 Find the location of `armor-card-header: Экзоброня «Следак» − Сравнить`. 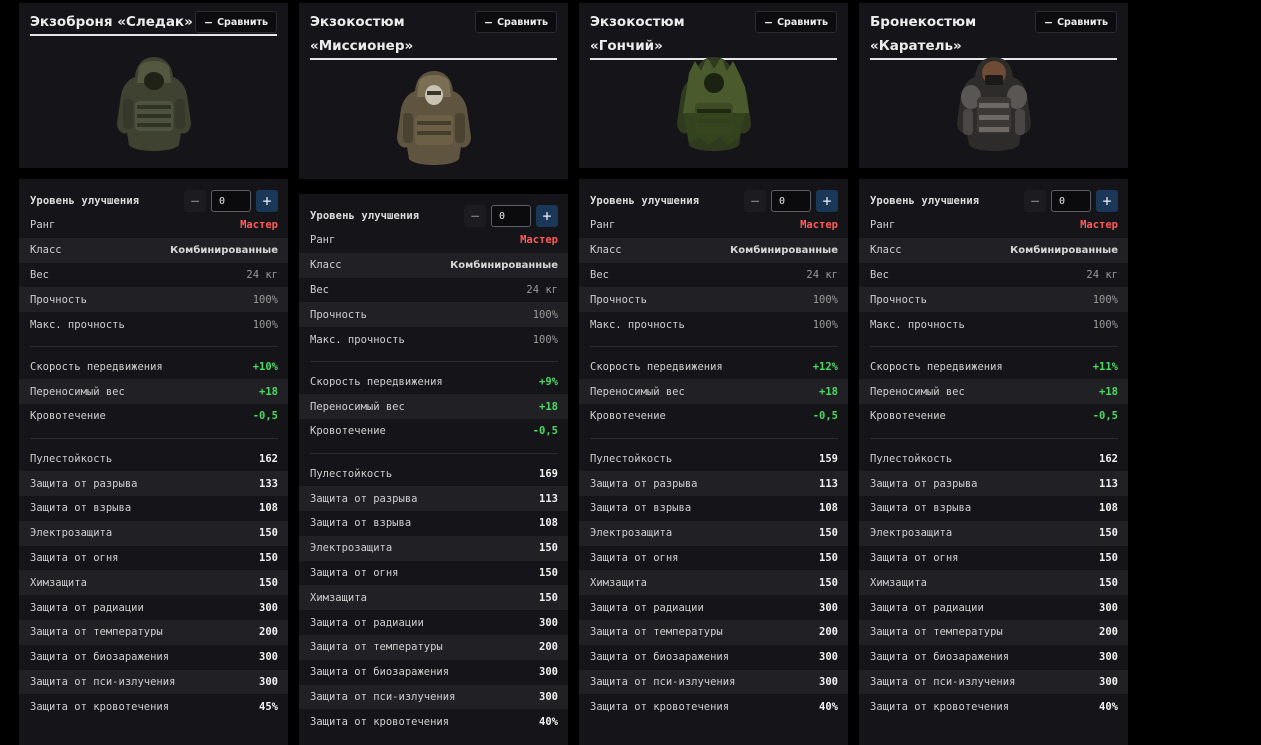

armor-card-header: Экзоброня «Следак» − Сравнить is located at coordinates (153, 85).